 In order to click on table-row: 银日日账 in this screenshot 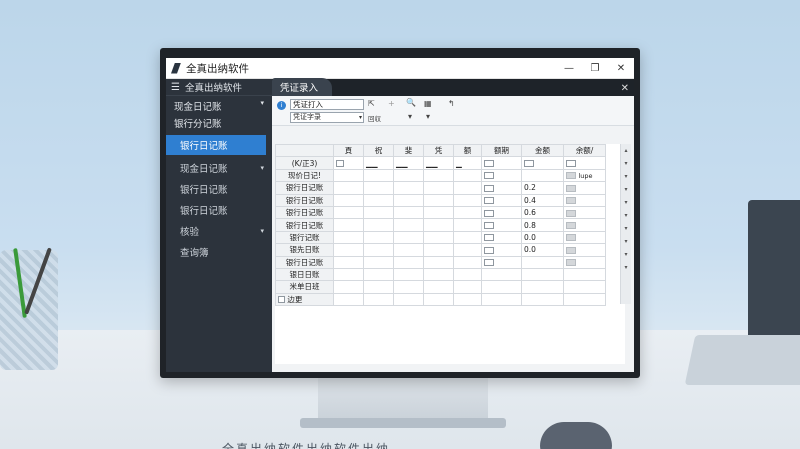, I will do `click(440, 274)`.